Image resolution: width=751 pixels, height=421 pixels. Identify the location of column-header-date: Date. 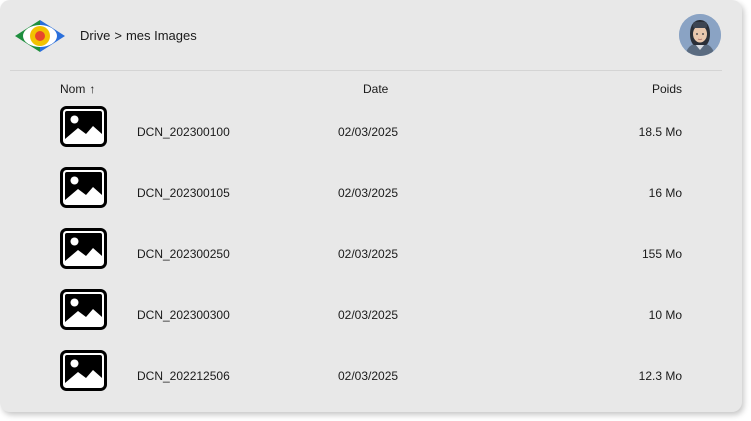
(375, 89).